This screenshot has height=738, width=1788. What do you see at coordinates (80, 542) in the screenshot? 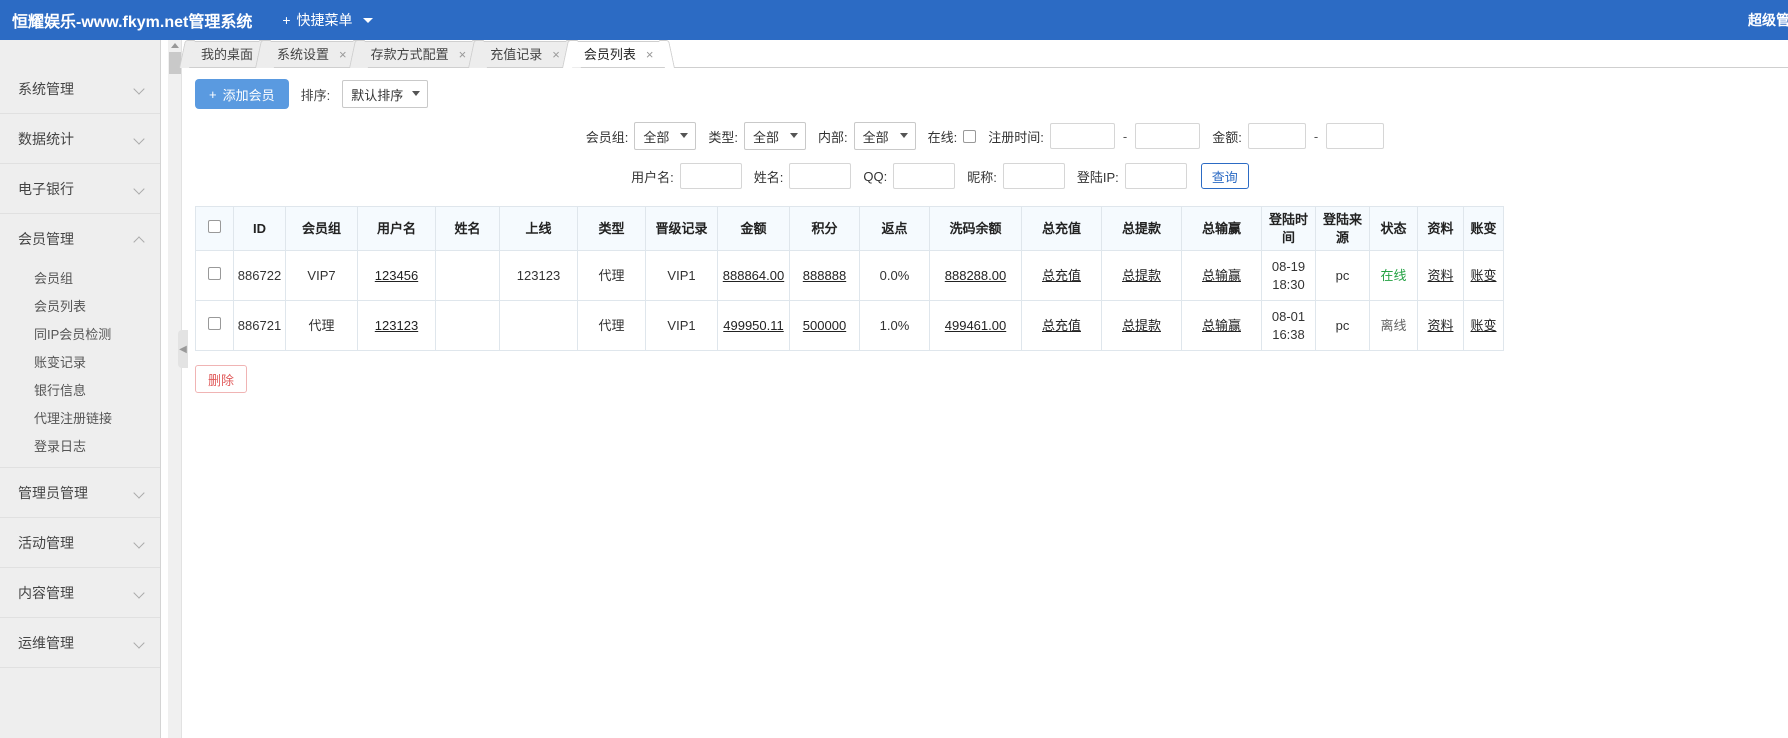
I see `sidebar-group-header: 活动管理` at bounding box center [80, 542].